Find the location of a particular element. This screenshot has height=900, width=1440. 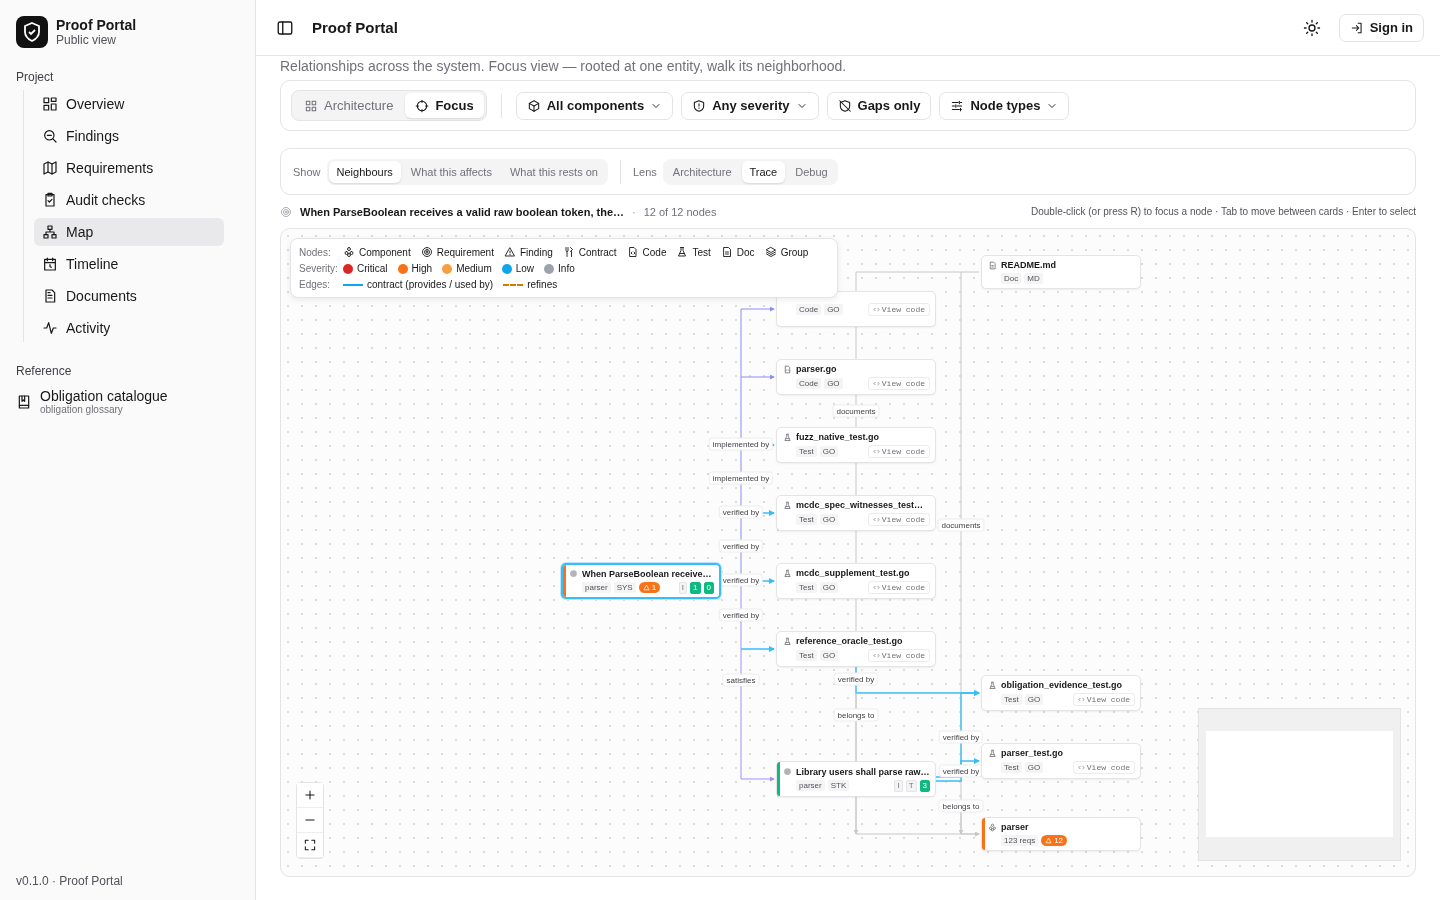

status-chip: 1 is located at coordinates (695, 587).